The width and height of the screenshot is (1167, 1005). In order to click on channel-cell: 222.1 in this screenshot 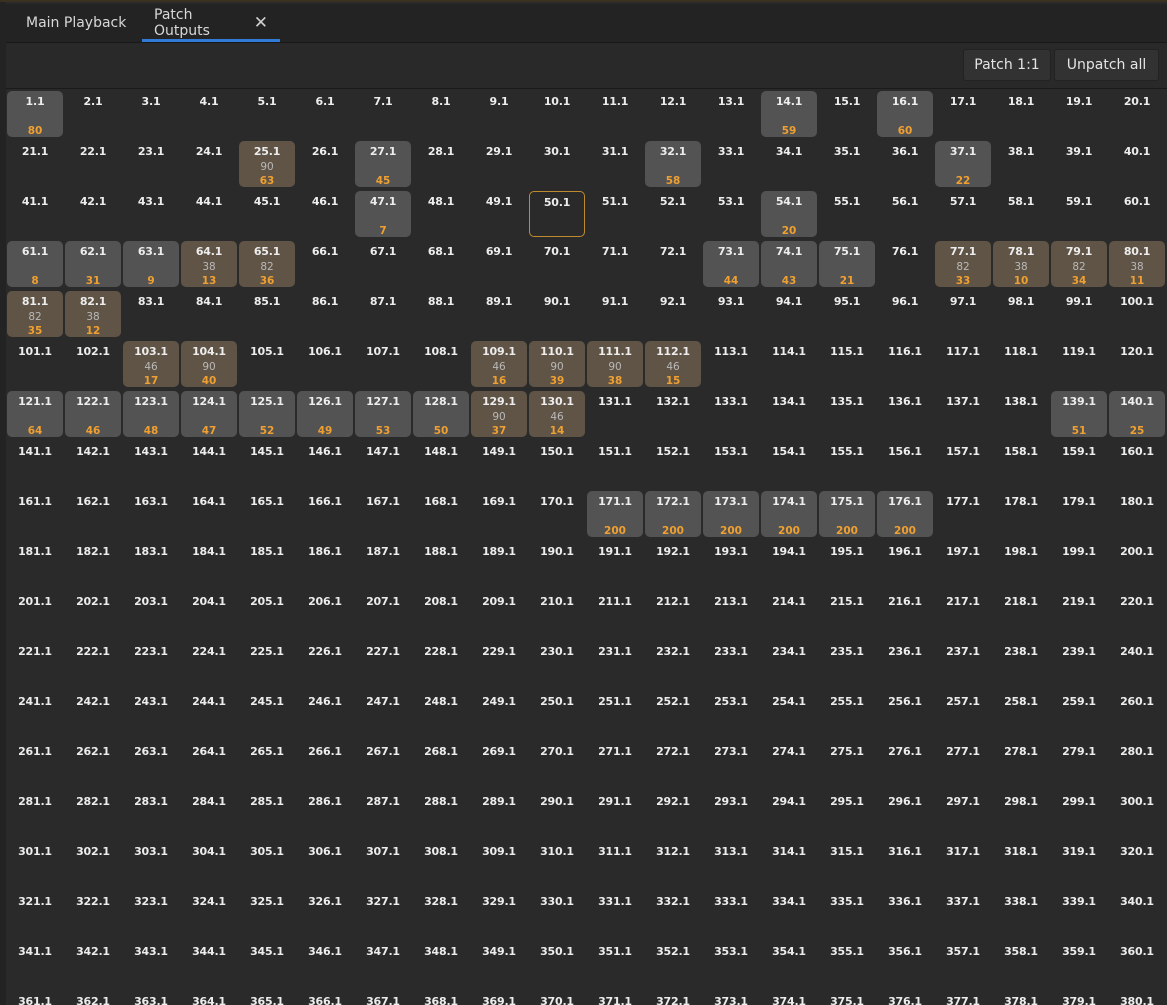, I will do `click(93, 664)`.